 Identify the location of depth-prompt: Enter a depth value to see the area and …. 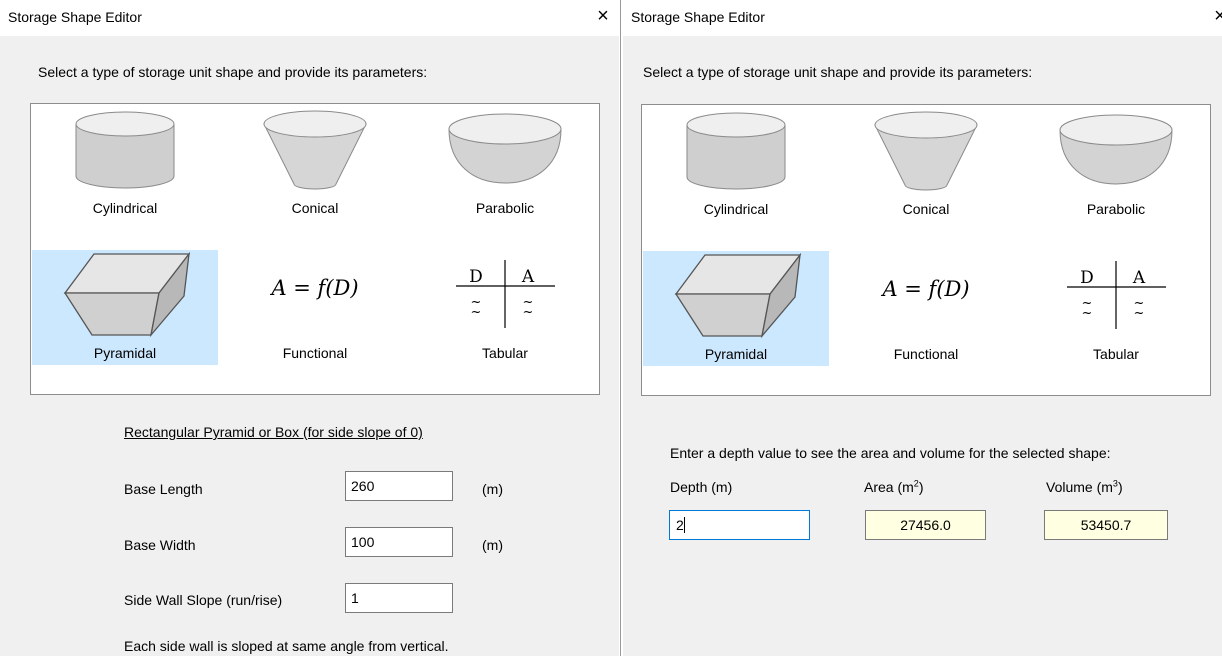
(890, 453).